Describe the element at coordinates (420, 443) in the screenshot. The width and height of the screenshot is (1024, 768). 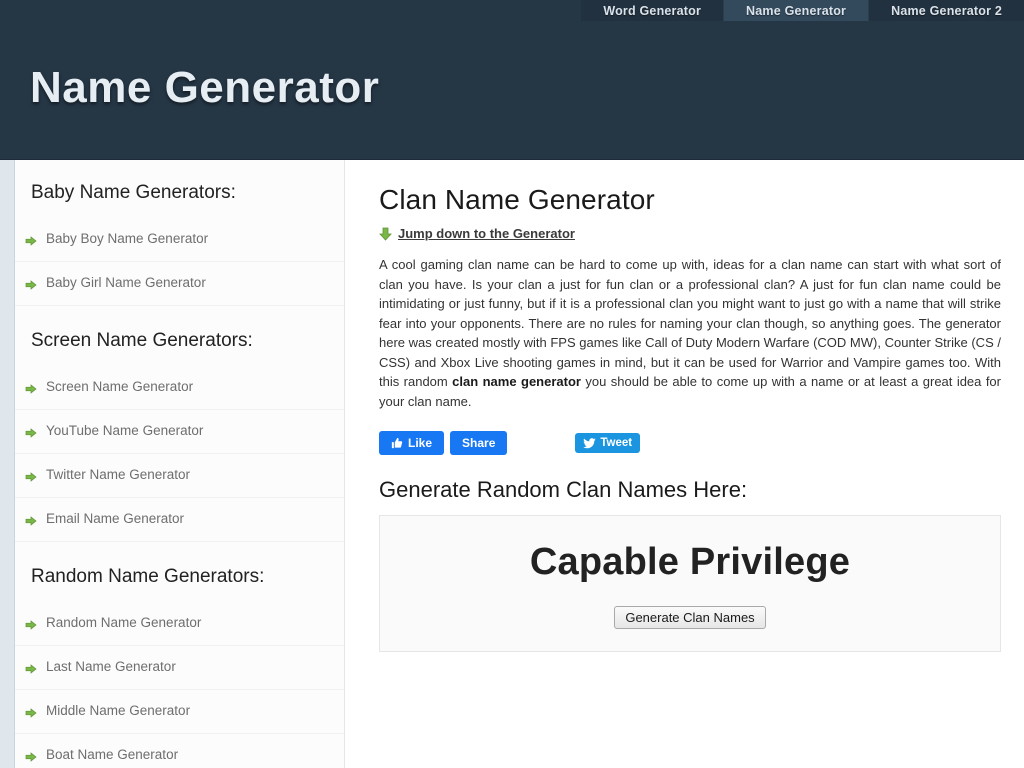
I see `facebook-like-label: Like` at that location.